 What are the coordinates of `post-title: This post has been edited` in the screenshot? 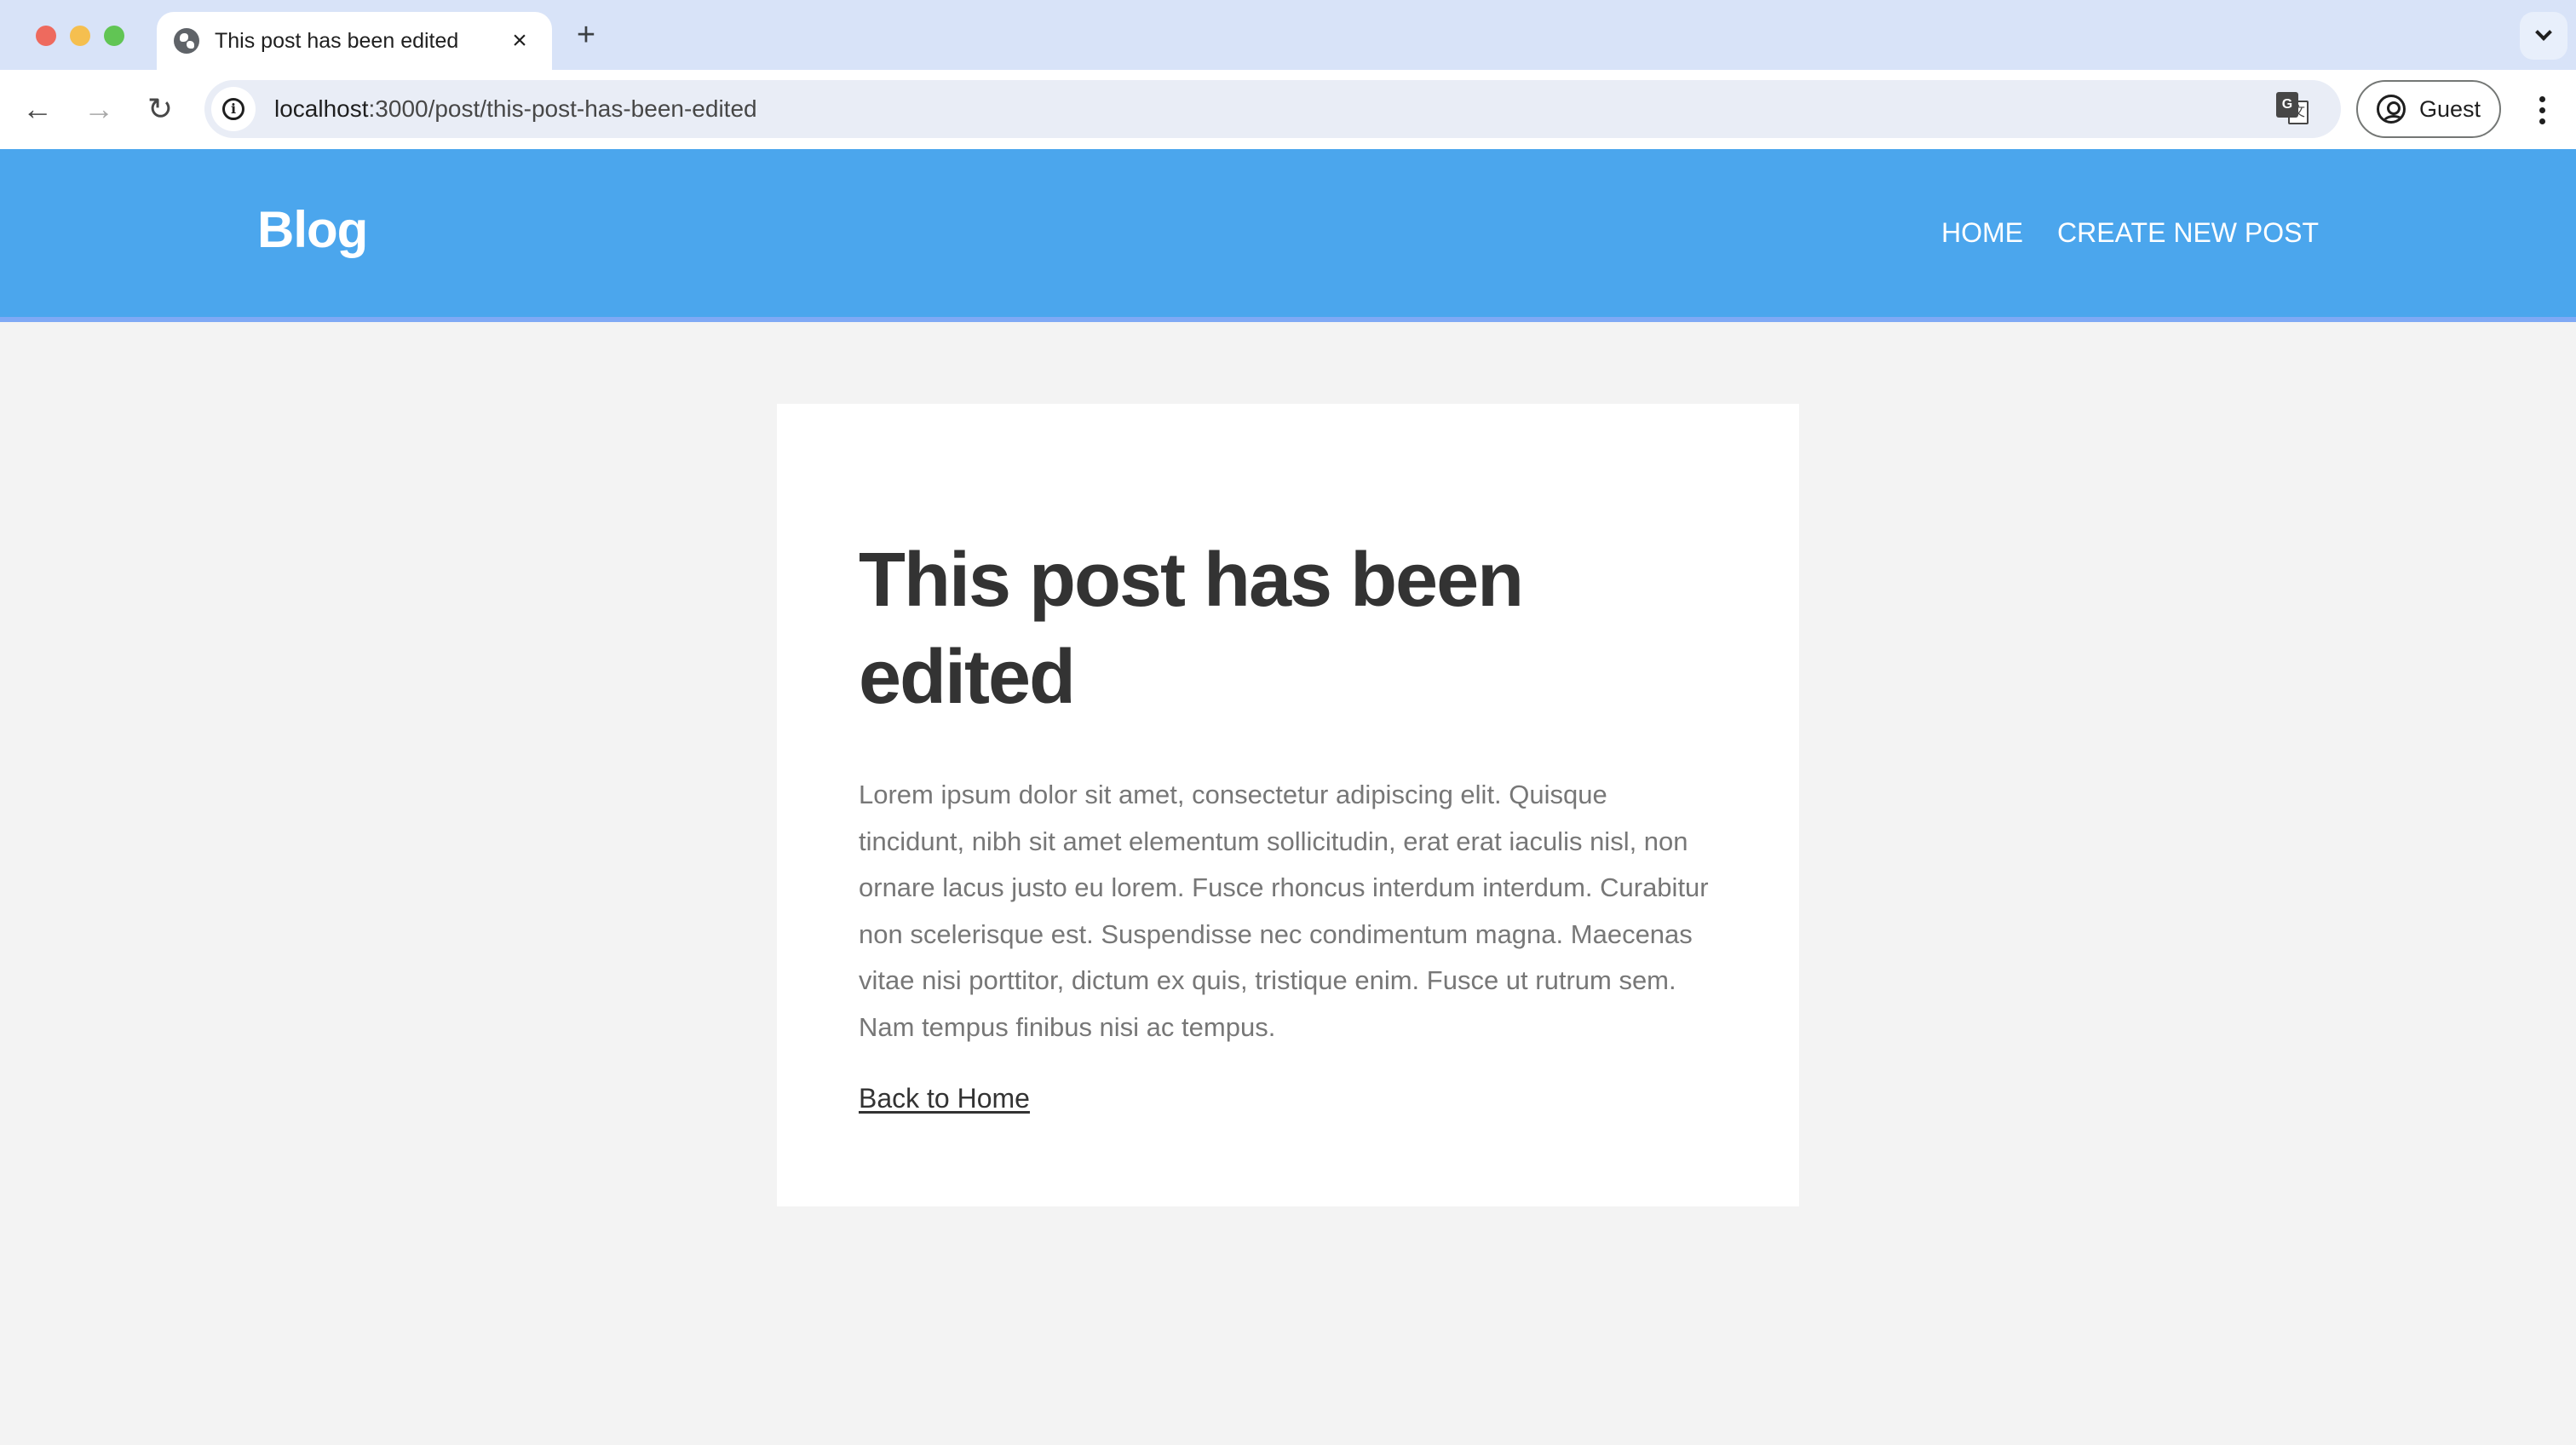 It's located at (1192, 629).